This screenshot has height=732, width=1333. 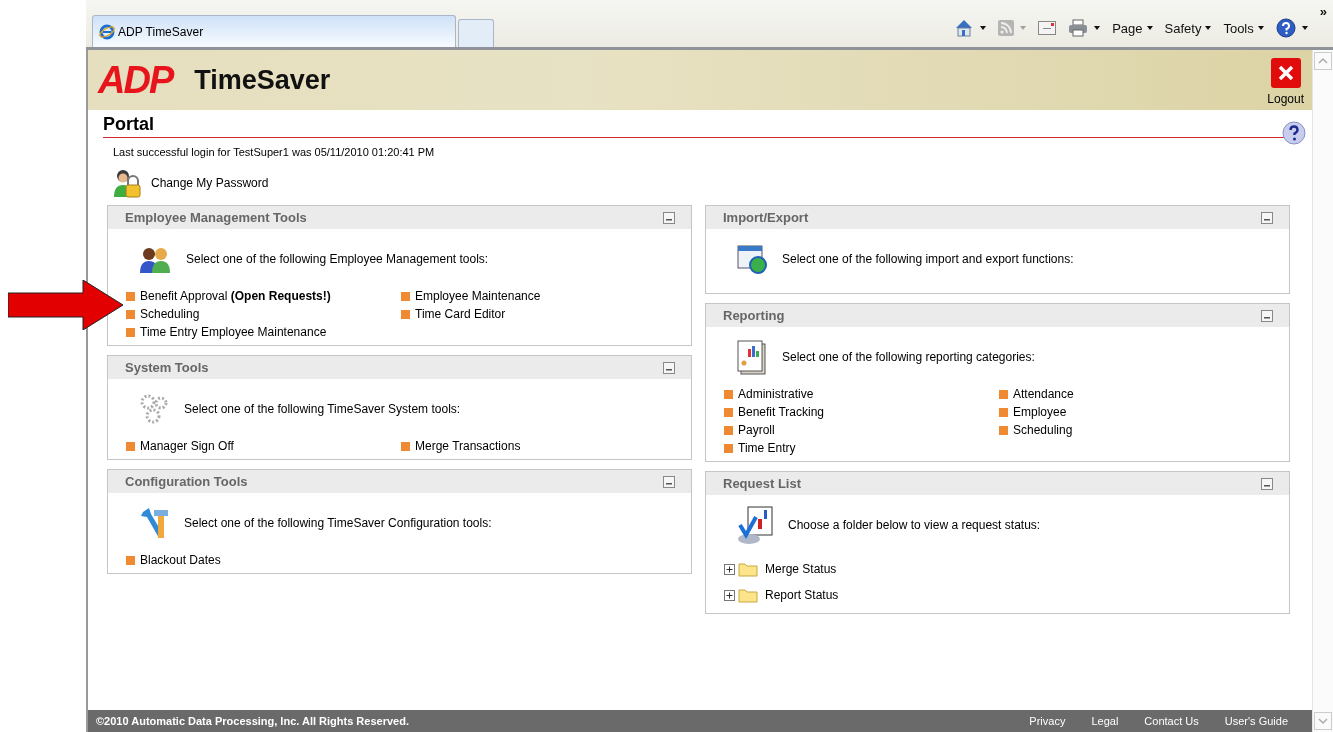 What do you see at coordinates (802, 595) in the screenshot?
I see `folder-link: Report Status` at bounding box center [802, 595].